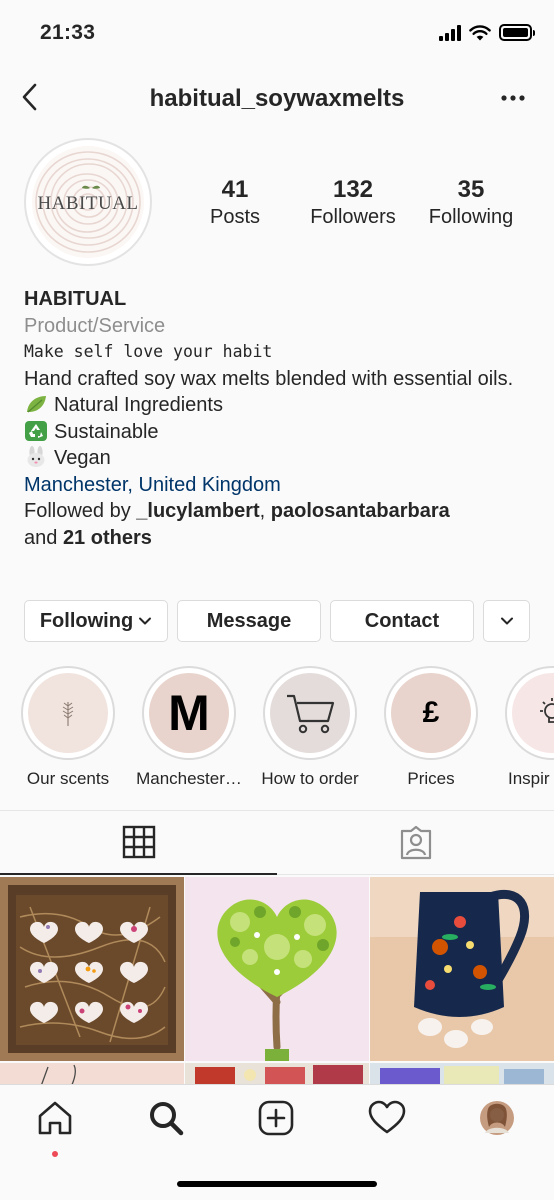 This screenshot has width=554, height=1200. I want to click on highlight-cover-glyph: £, so click(431, 713).